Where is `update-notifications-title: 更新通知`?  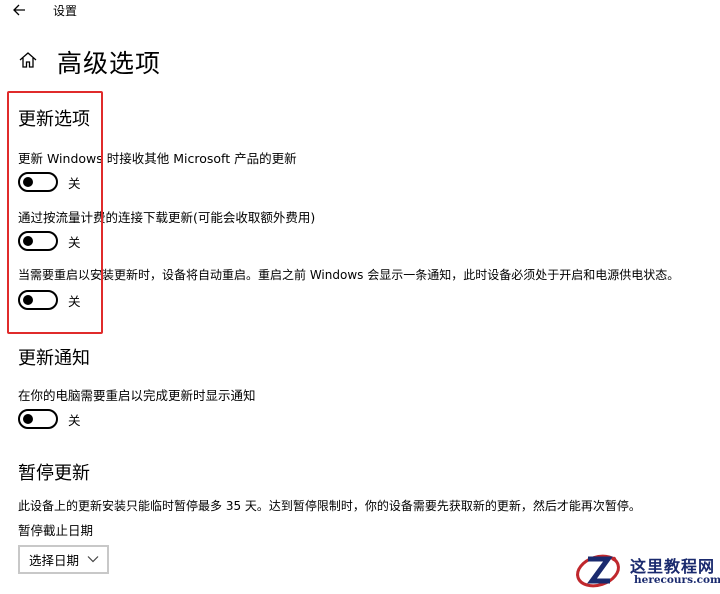
update-notifications-title: 更新通知 is located at coordinates (54, 358).